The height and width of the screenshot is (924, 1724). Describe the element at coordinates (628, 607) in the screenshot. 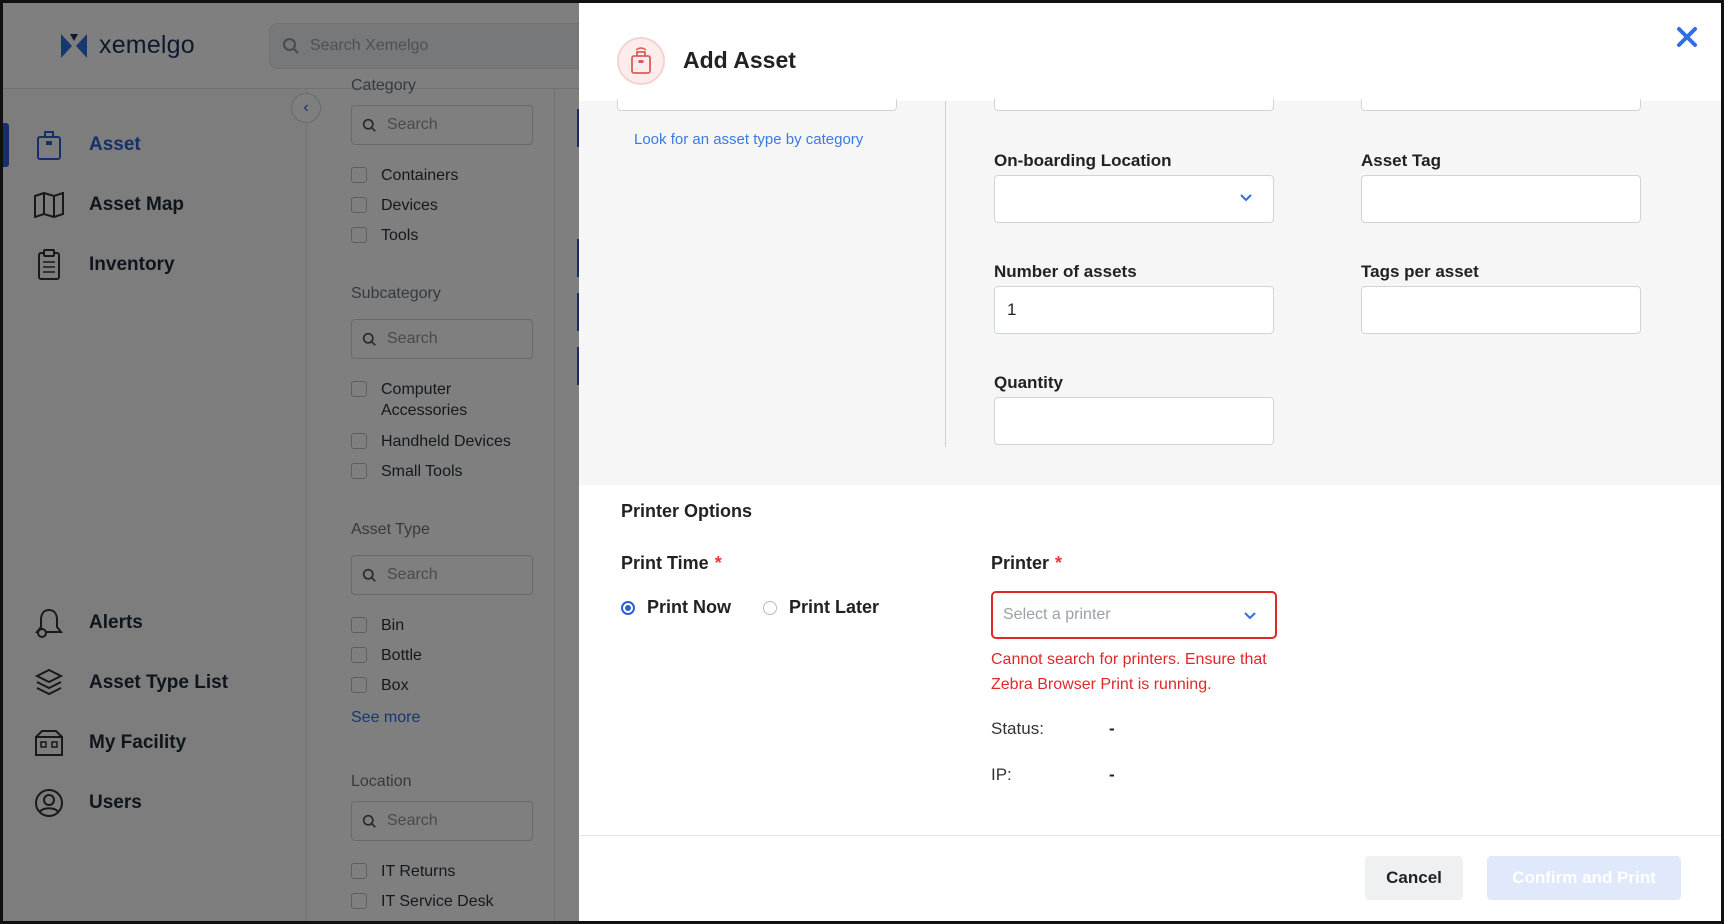

I see `radio-selected` at that location.